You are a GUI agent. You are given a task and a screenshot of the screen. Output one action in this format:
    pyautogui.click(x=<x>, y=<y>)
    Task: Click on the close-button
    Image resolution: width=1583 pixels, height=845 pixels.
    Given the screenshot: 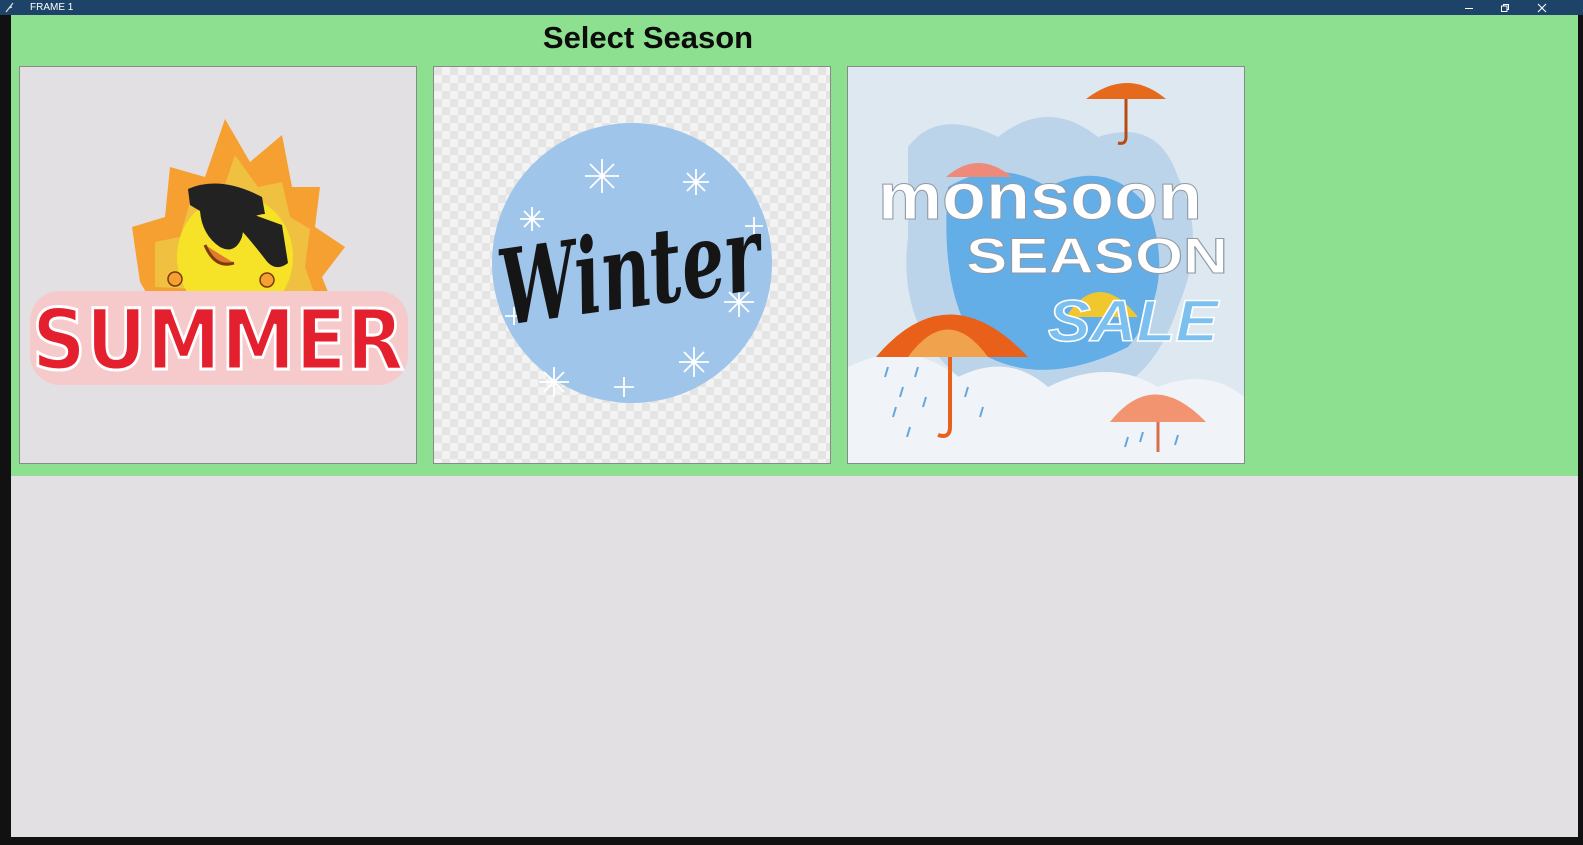 What is the action you would take?
    pyautogui.click(x=1542, y=7)
    